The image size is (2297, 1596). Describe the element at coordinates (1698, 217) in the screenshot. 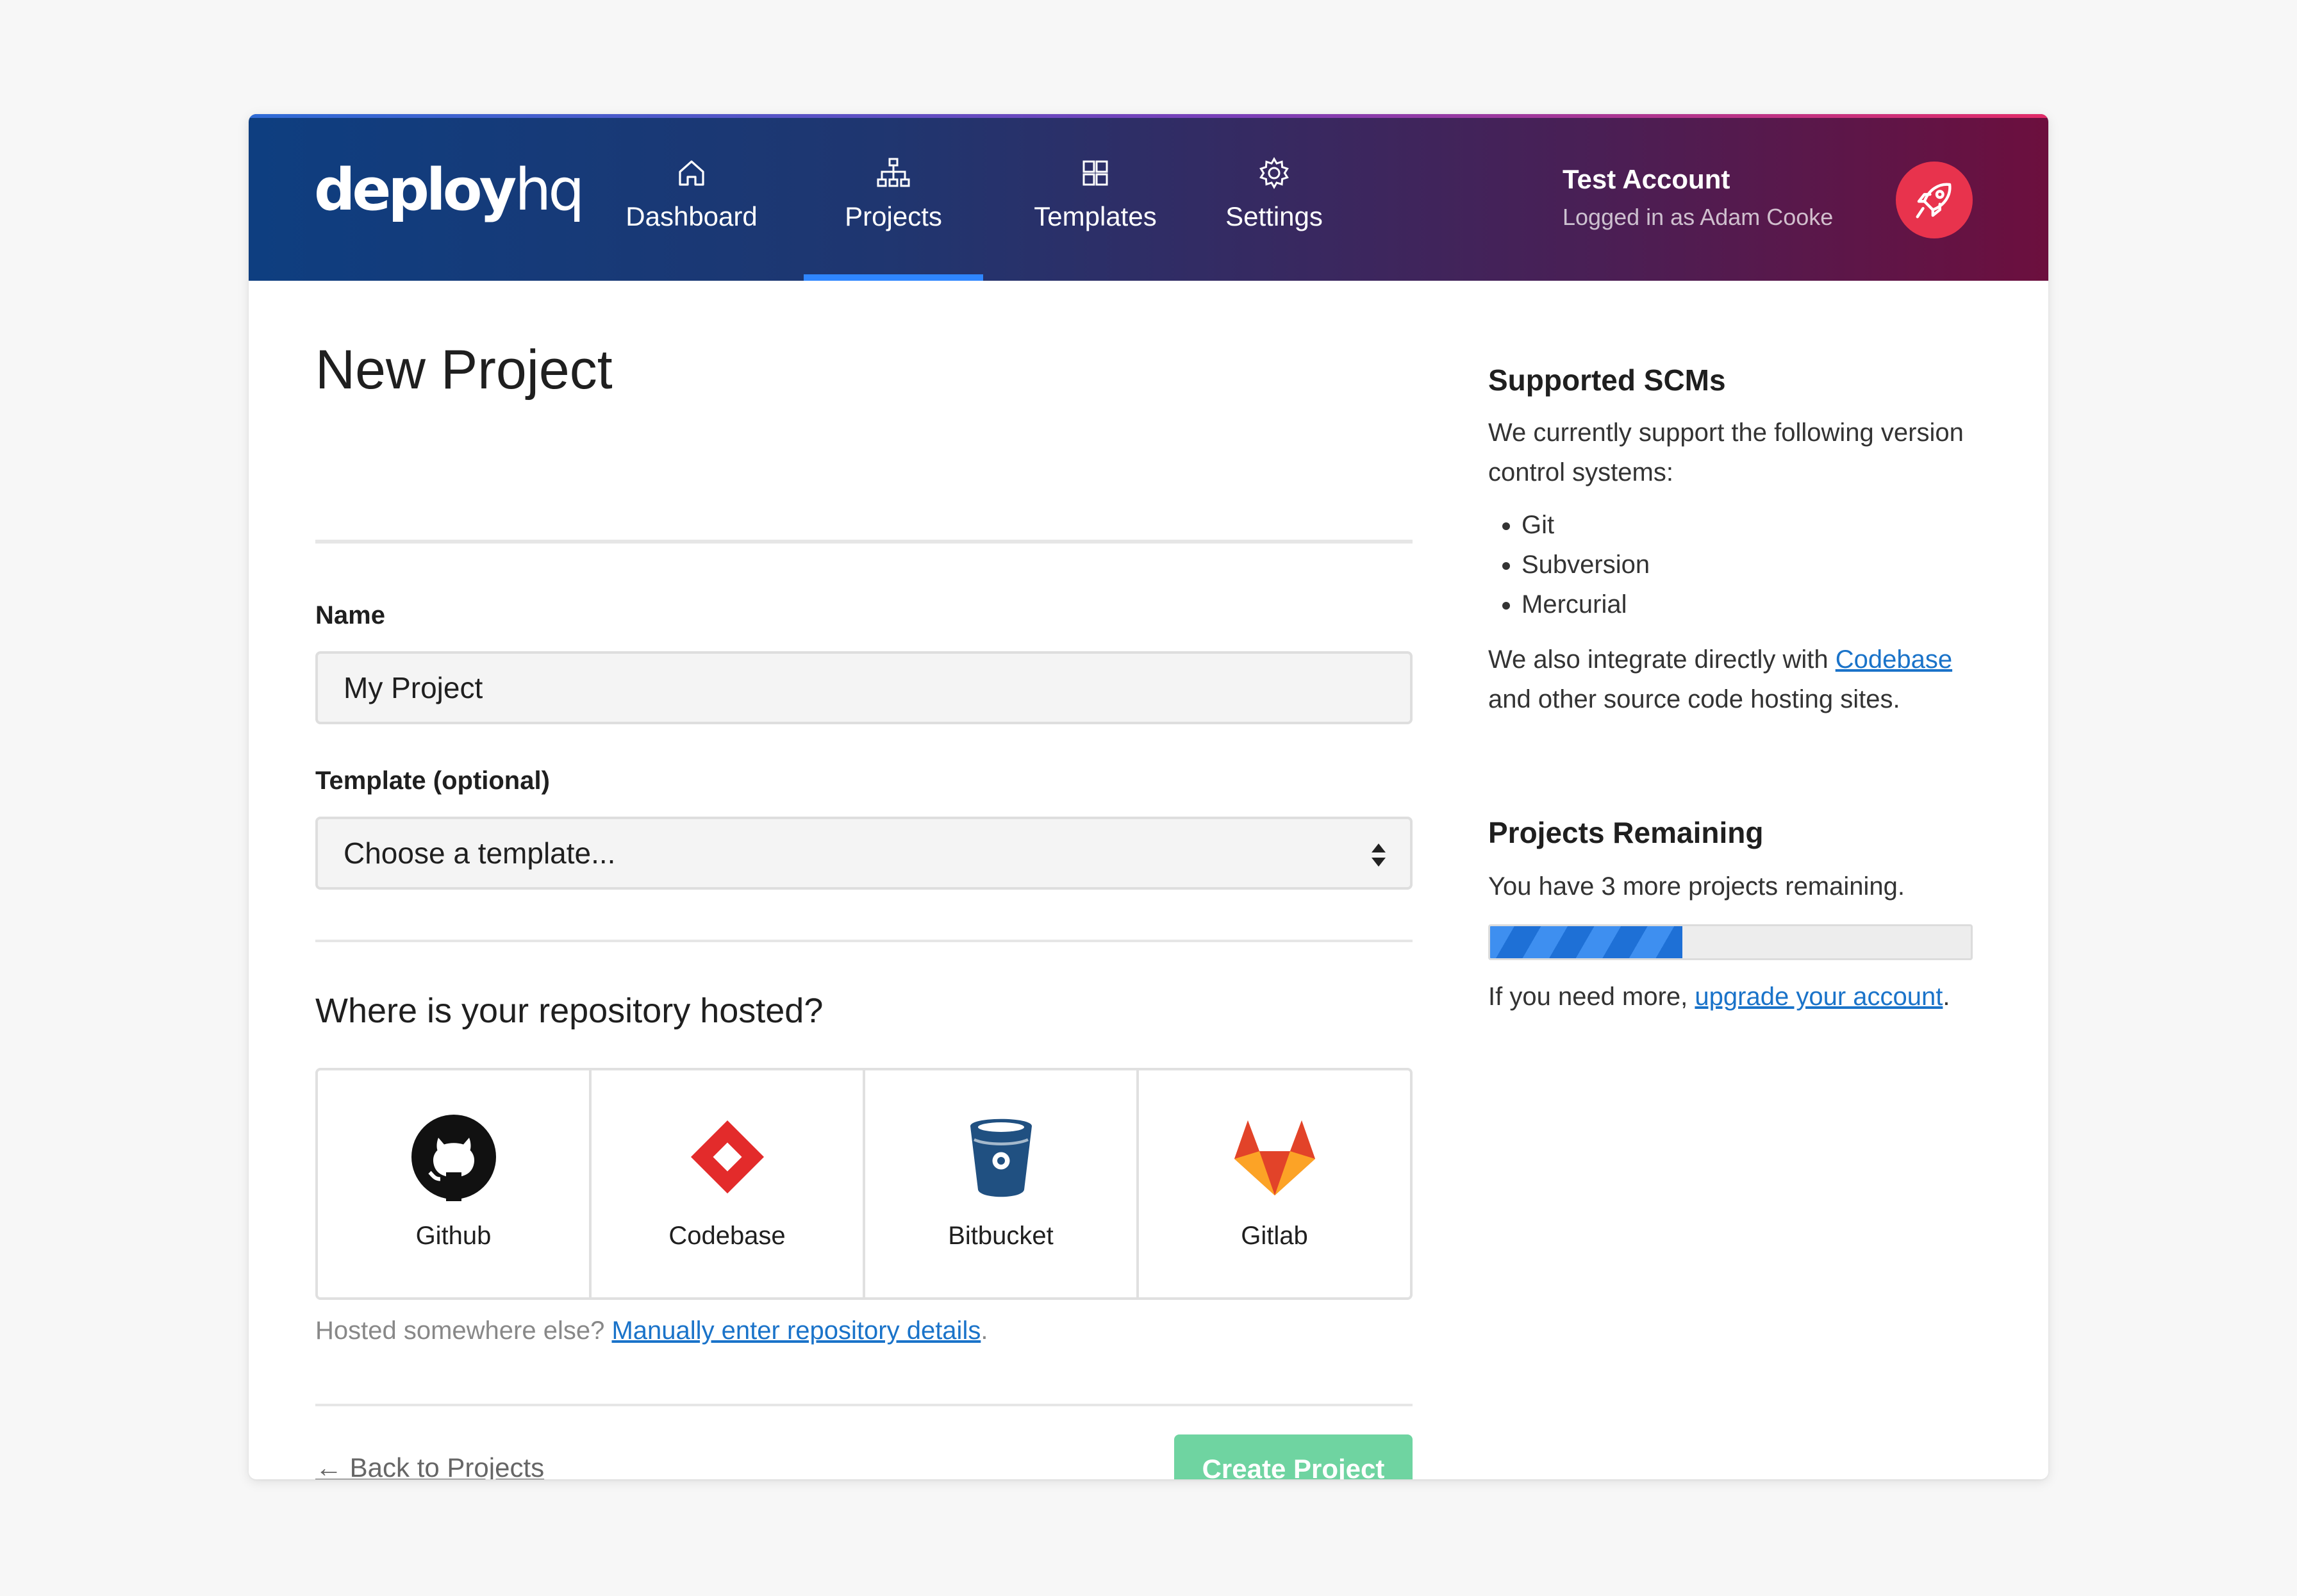

I see `logged-in-as: Logged in as Adam Cooke` at that location.